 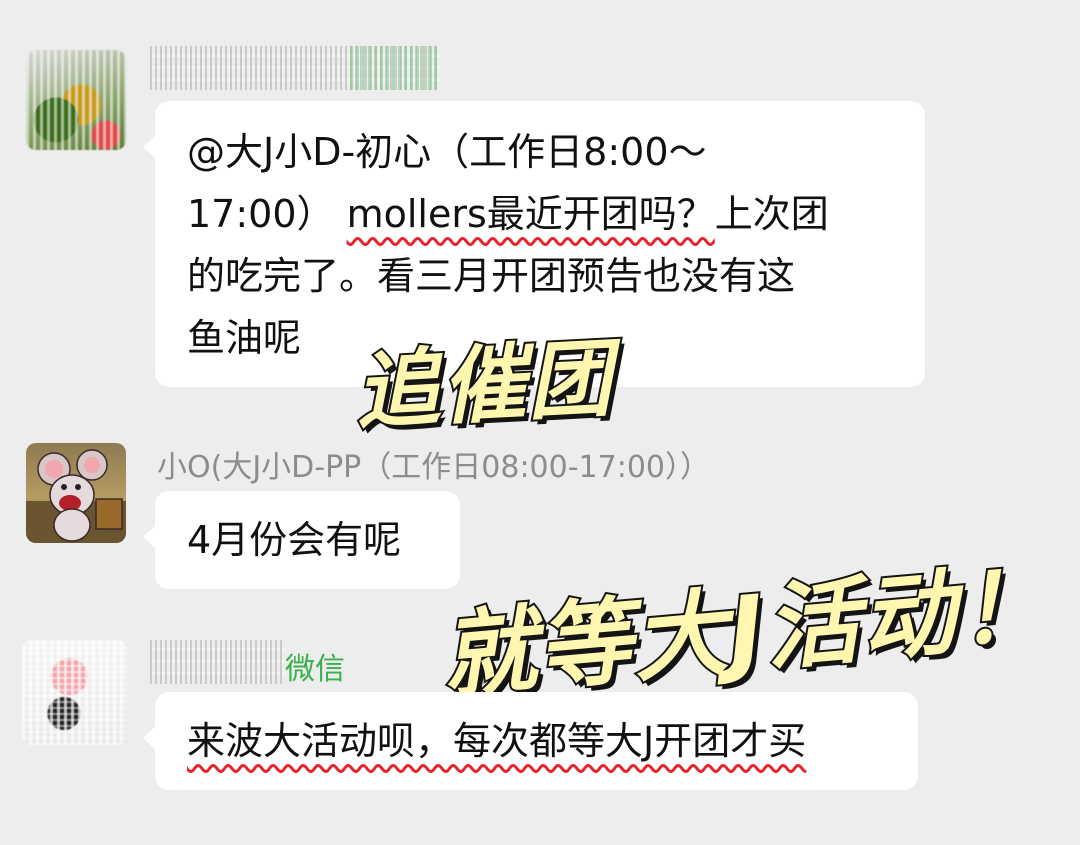 What do you see at coordinates (771, 214) in the screenshot?
I see `message-1-line-2c: 上次团` at bounding box center [771, 214].